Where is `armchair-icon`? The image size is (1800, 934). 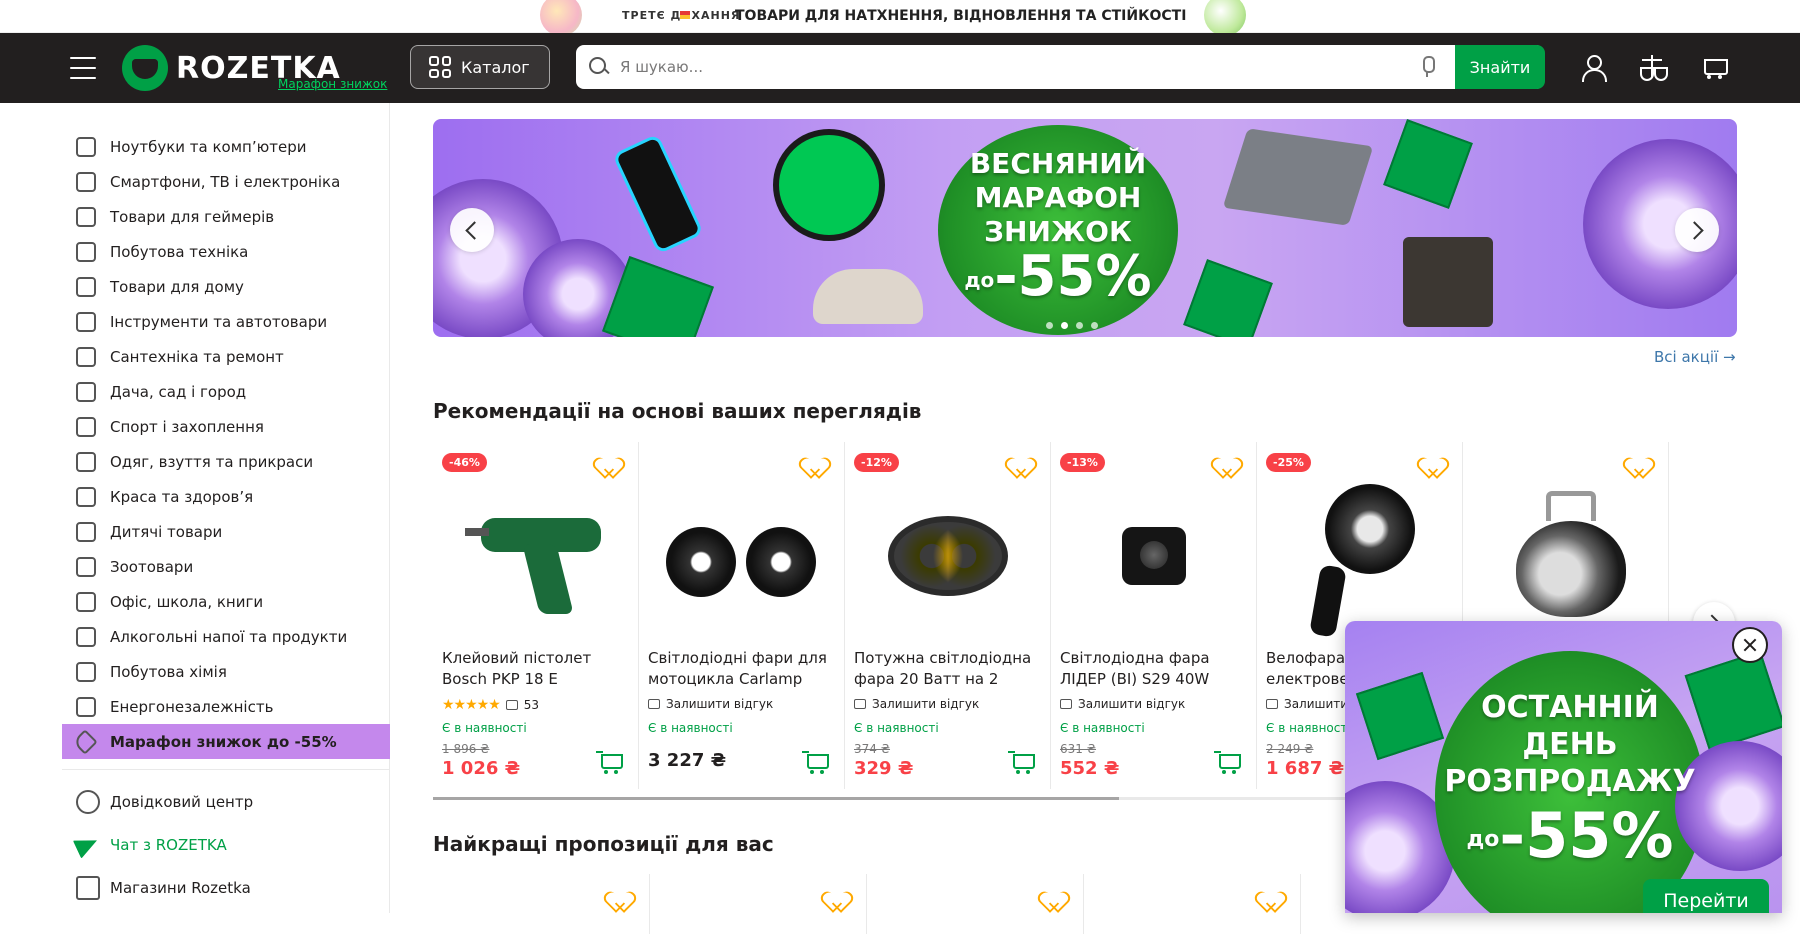
armchair-icon is located at coordinates (86, 286).